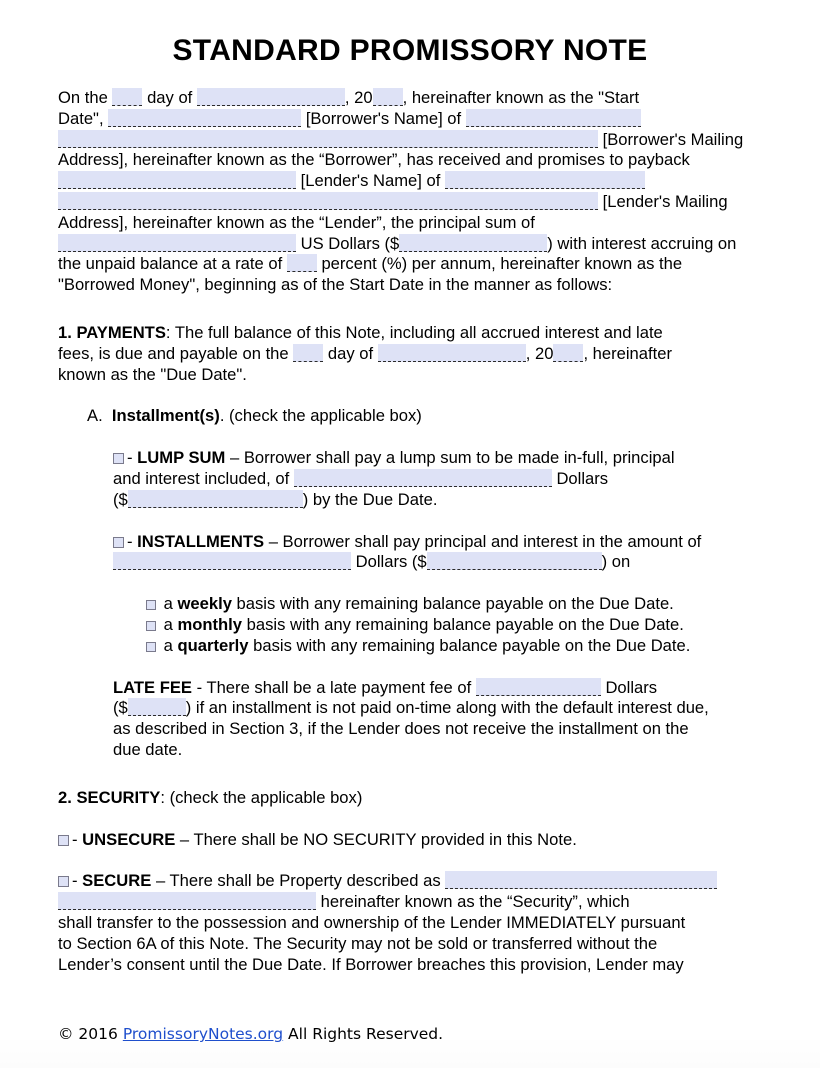 Image resolution: width=820 pixels, height=1068 pixels. I want to click on unsecure-label: UNSECURE, so click(129, 839).